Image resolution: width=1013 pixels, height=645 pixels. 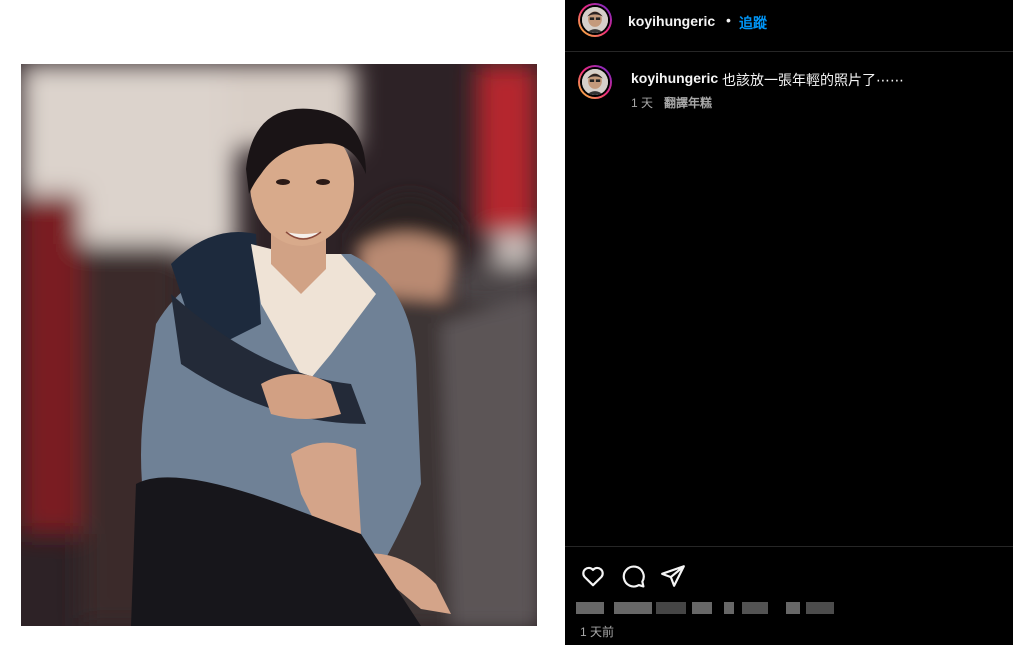 What do you see at coordinates (706, 608) in the screenshot?
I see `likes-count-pixelated` at bounding box center [706, 608].